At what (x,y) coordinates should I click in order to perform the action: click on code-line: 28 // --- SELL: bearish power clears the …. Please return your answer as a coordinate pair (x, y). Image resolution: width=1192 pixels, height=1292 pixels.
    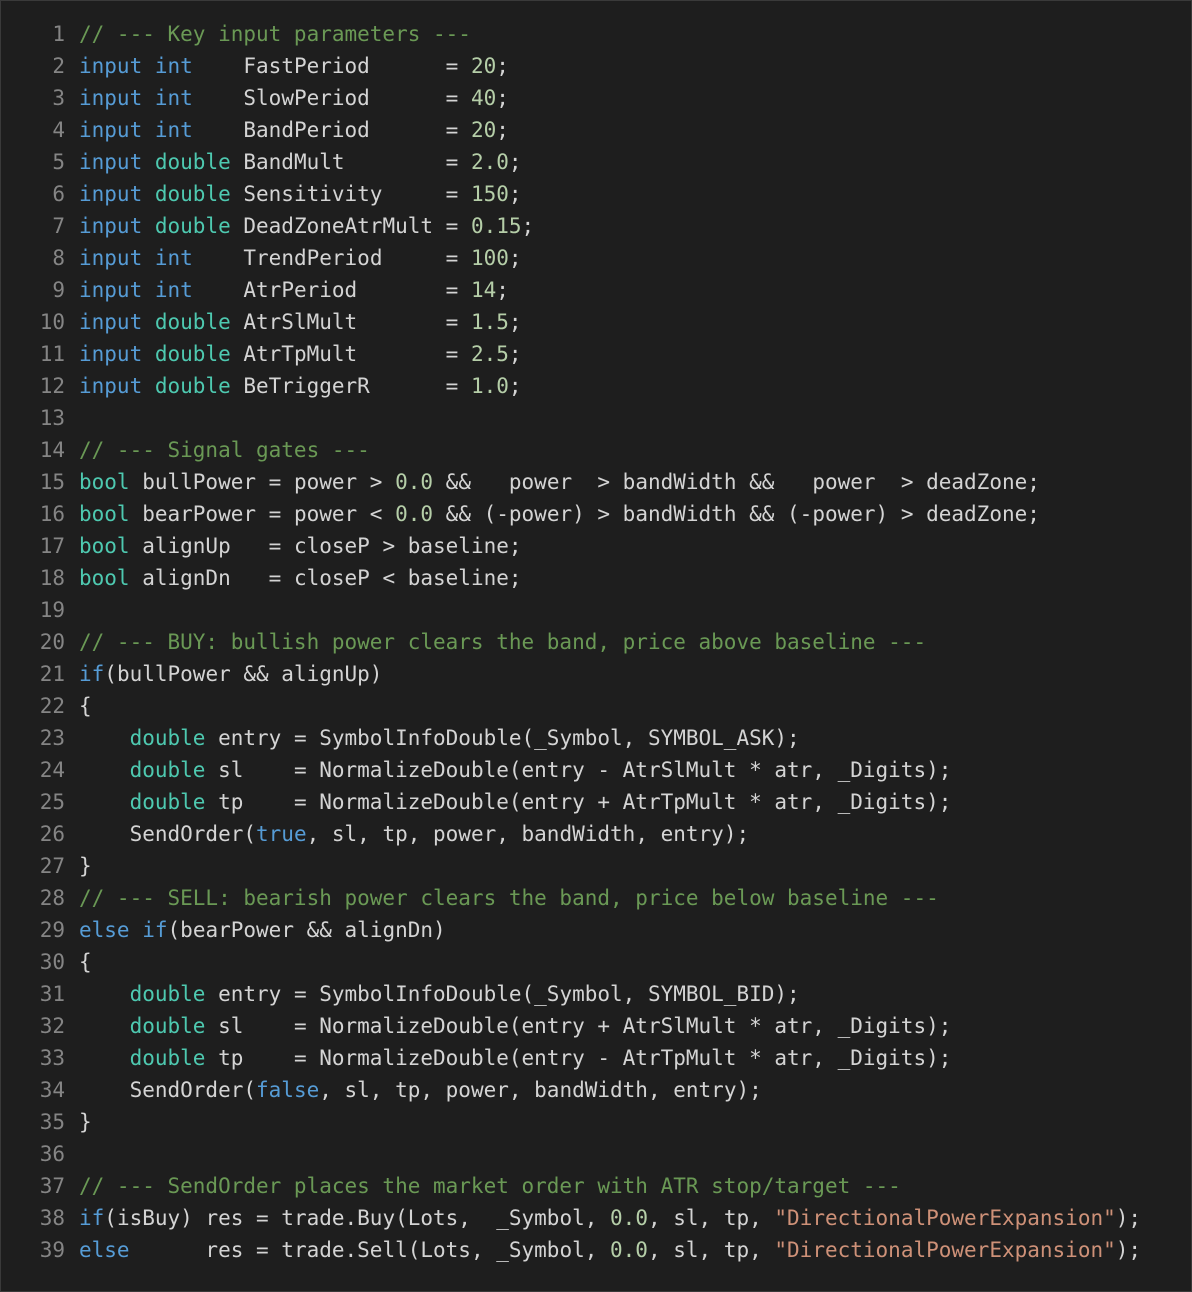
    Looking at the image, I should click on (596, 898).